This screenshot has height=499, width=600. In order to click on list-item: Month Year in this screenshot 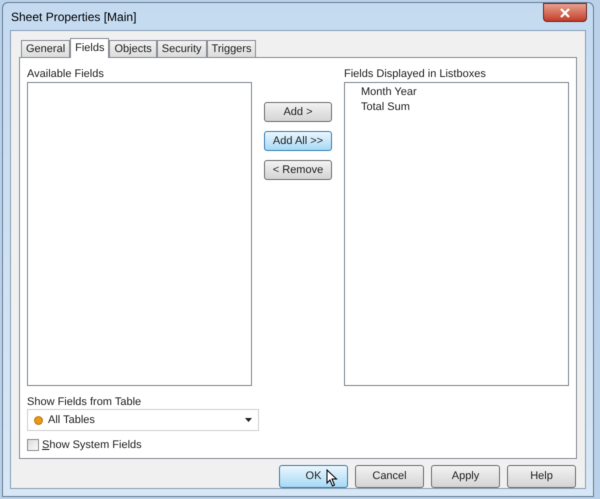, I will do `click(389, 92)`.